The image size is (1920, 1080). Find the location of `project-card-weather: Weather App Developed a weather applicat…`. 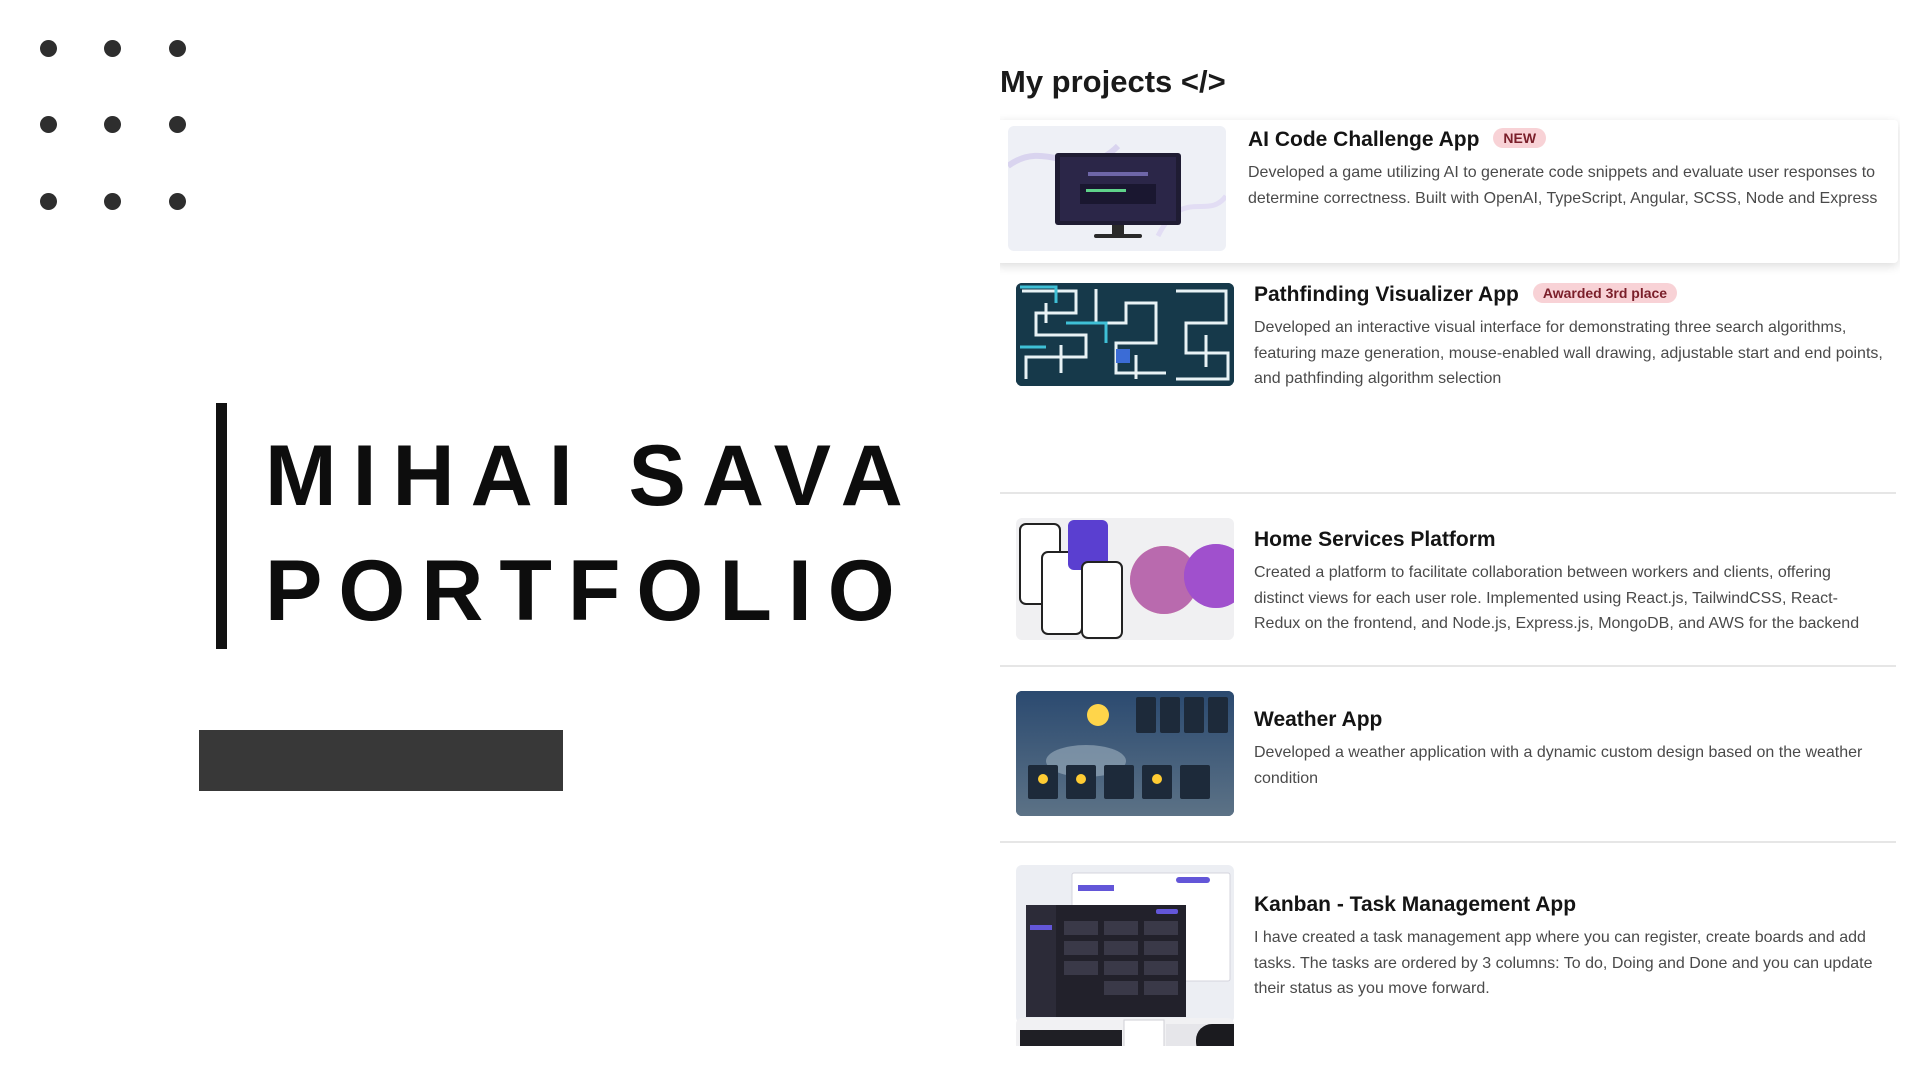

project-card-weather: Weather App Developed a weather applicat… is located at coordinates (1448, 754).